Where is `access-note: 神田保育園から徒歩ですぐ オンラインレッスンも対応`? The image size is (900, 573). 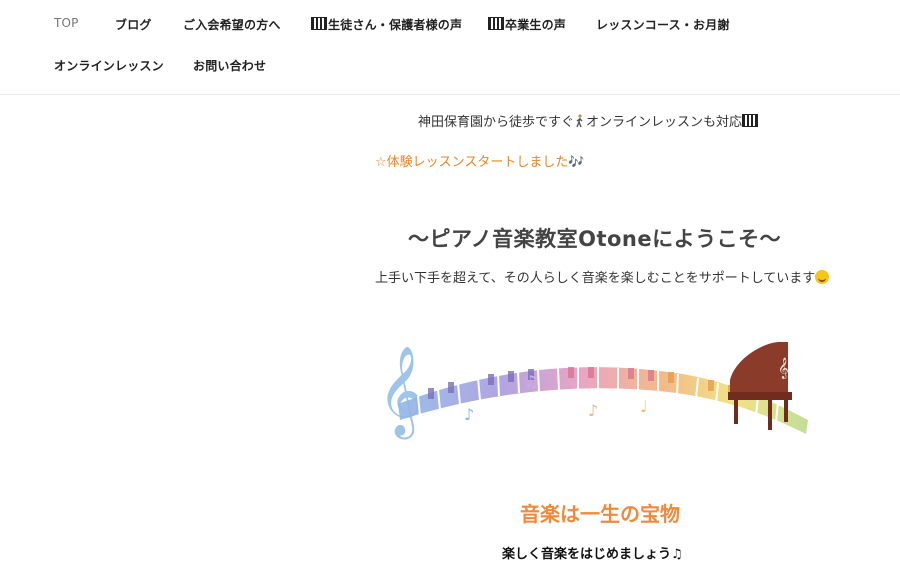 access-note: 神田保育園から徒歩ですぐ オンラインレッスンも対応 is located at coordinates (588, 121).